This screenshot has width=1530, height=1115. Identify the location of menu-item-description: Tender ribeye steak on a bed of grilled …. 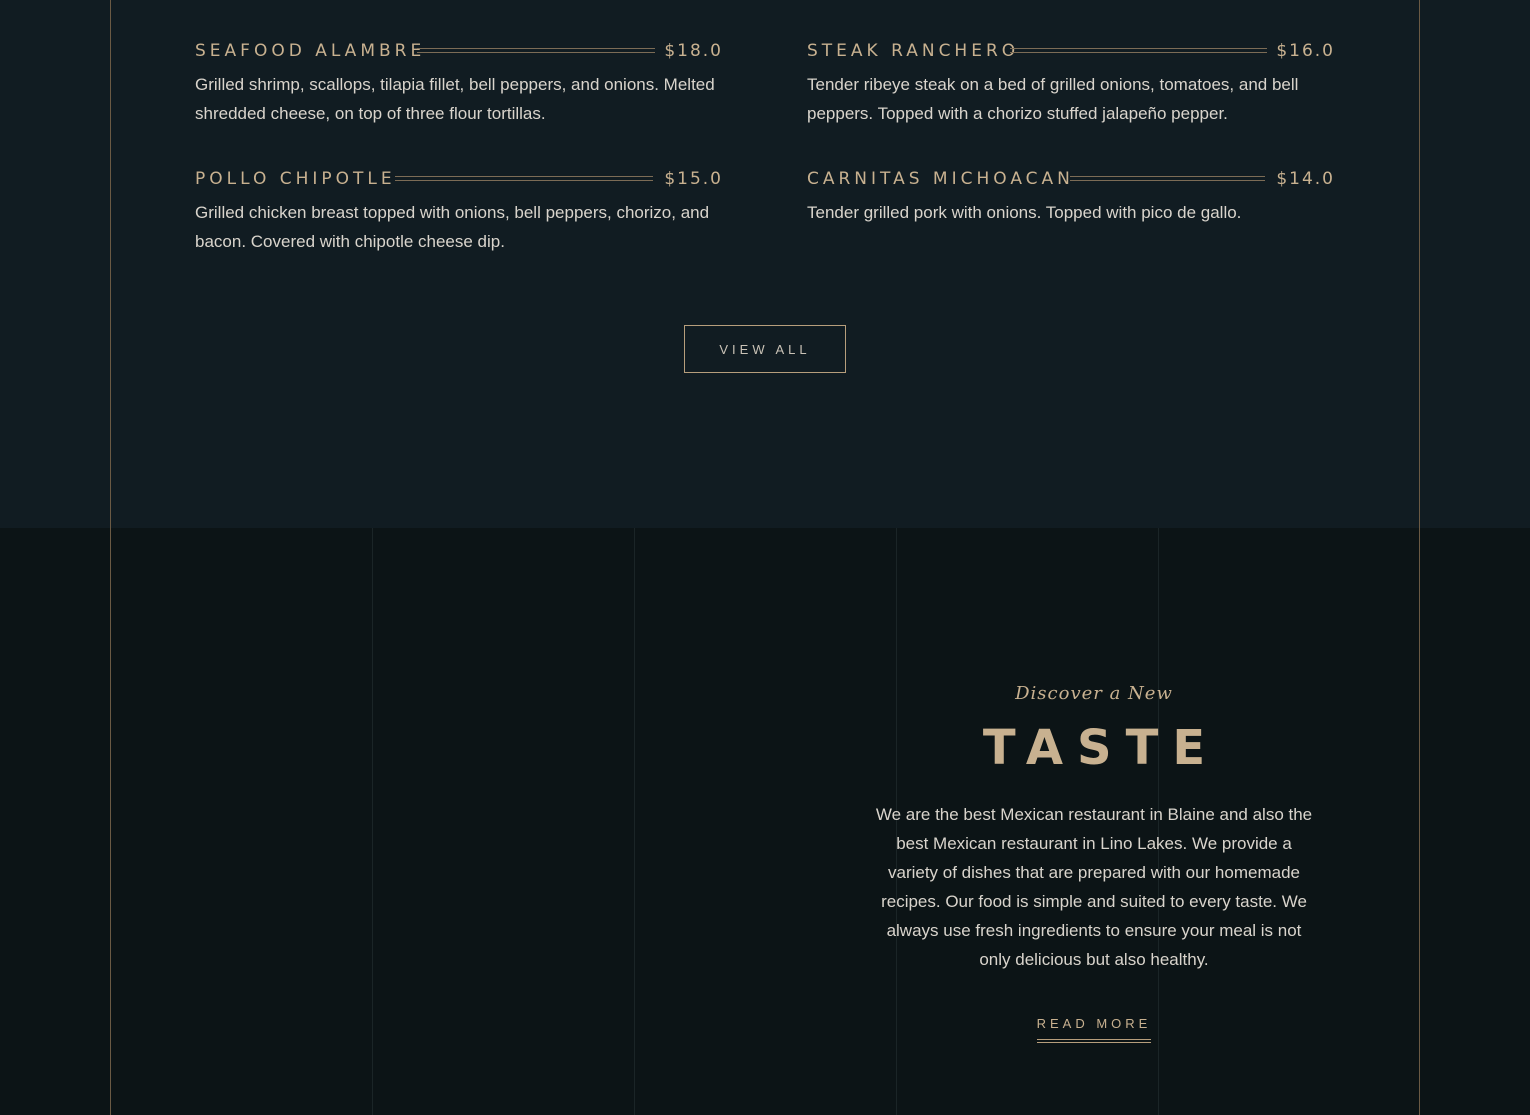
(1053, 99).